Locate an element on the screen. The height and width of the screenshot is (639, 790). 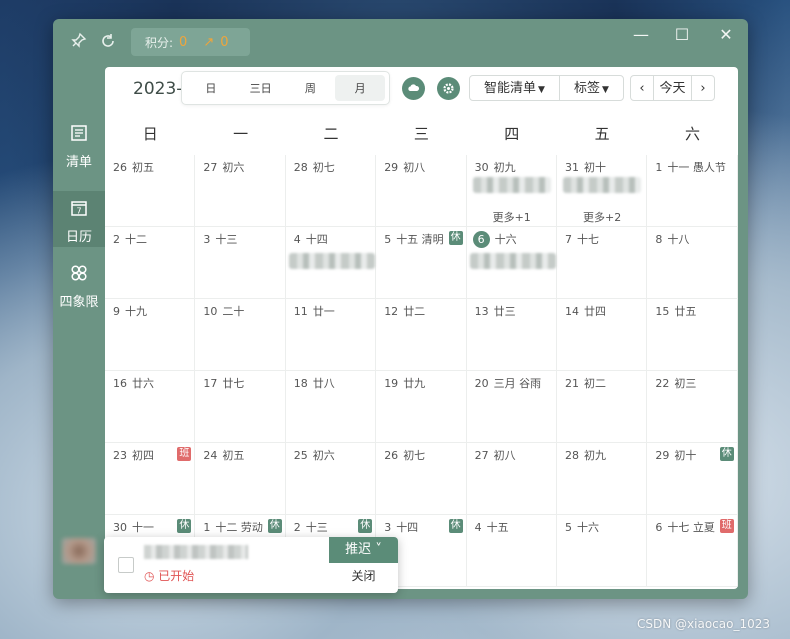
day-number: 27 is located at coordinates (481, 455).